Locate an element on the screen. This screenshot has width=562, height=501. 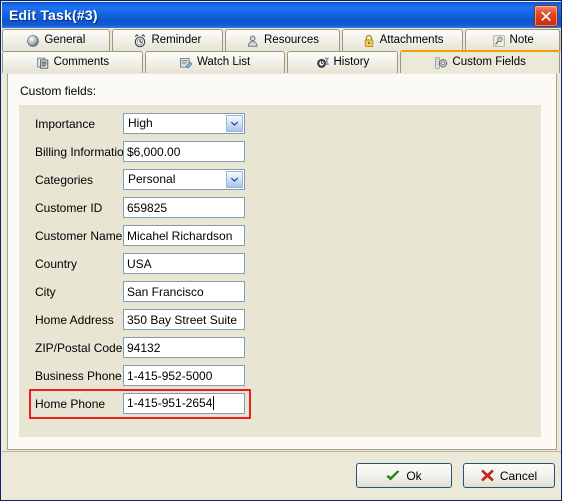
padlock-icon is located at coordinates (368, 40).